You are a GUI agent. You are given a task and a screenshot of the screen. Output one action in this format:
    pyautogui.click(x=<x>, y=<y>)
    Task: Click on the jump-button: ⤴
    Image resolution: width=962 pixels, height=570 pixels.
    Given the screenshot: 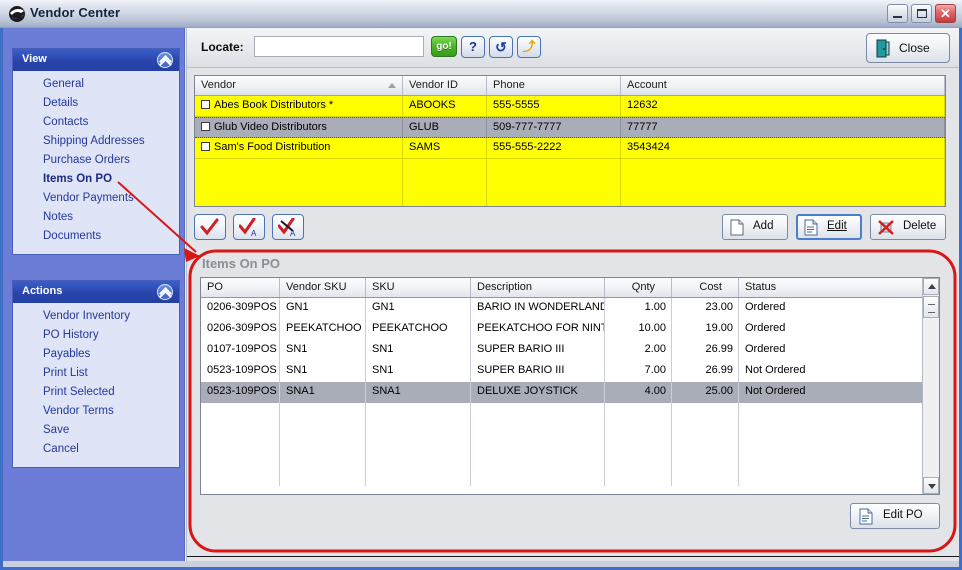 What is the action you would take?
    pyautogui.click(x=529, y=47)
    